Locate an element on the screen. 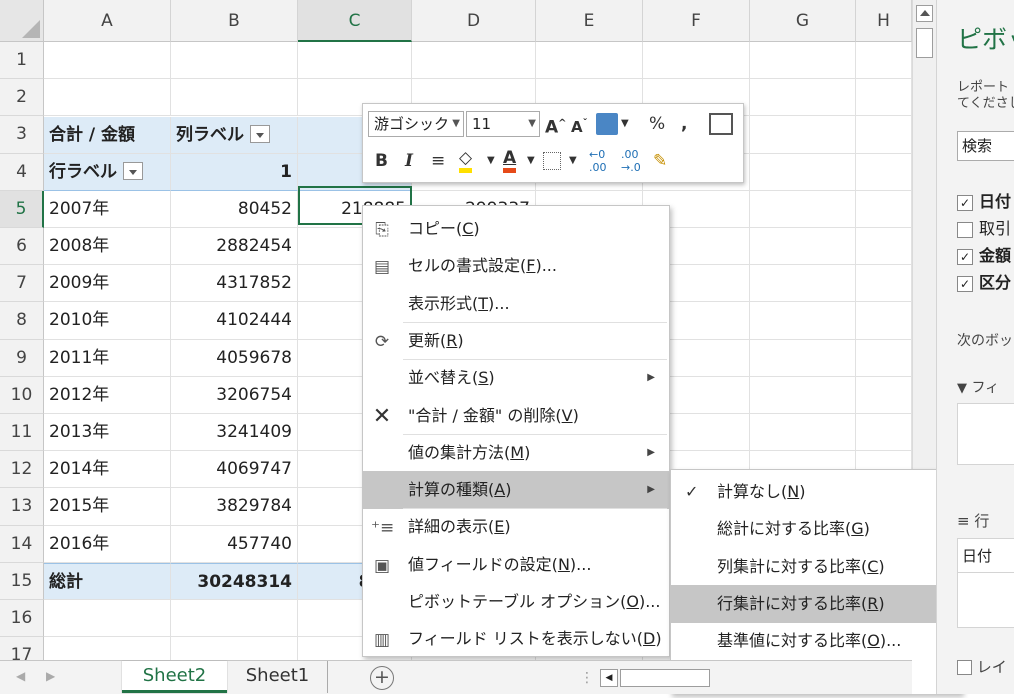 This screenshot has width=1014, height=698. pivot-value-b: 4059678 is located at coordinates (234, 358).